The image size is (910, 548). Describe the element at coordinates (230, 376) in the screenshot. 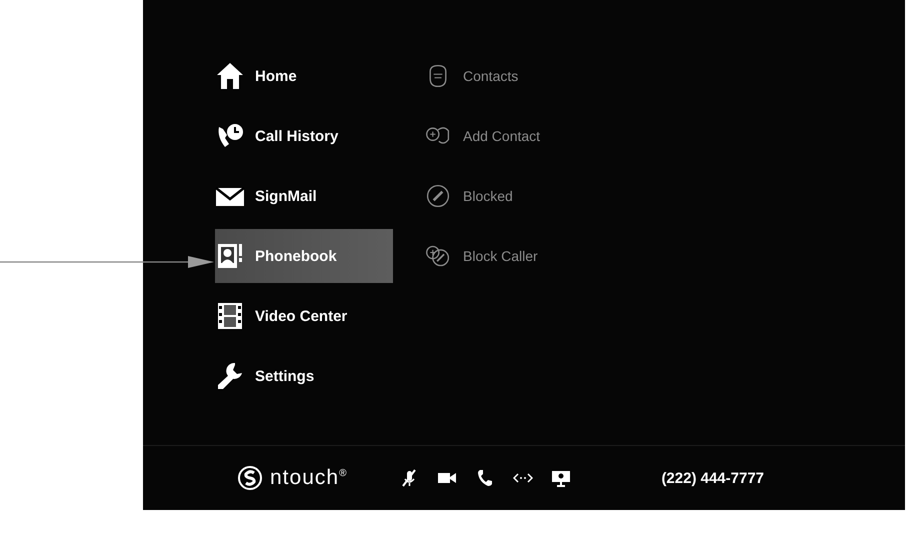

I see `wrench-icon` at that location.